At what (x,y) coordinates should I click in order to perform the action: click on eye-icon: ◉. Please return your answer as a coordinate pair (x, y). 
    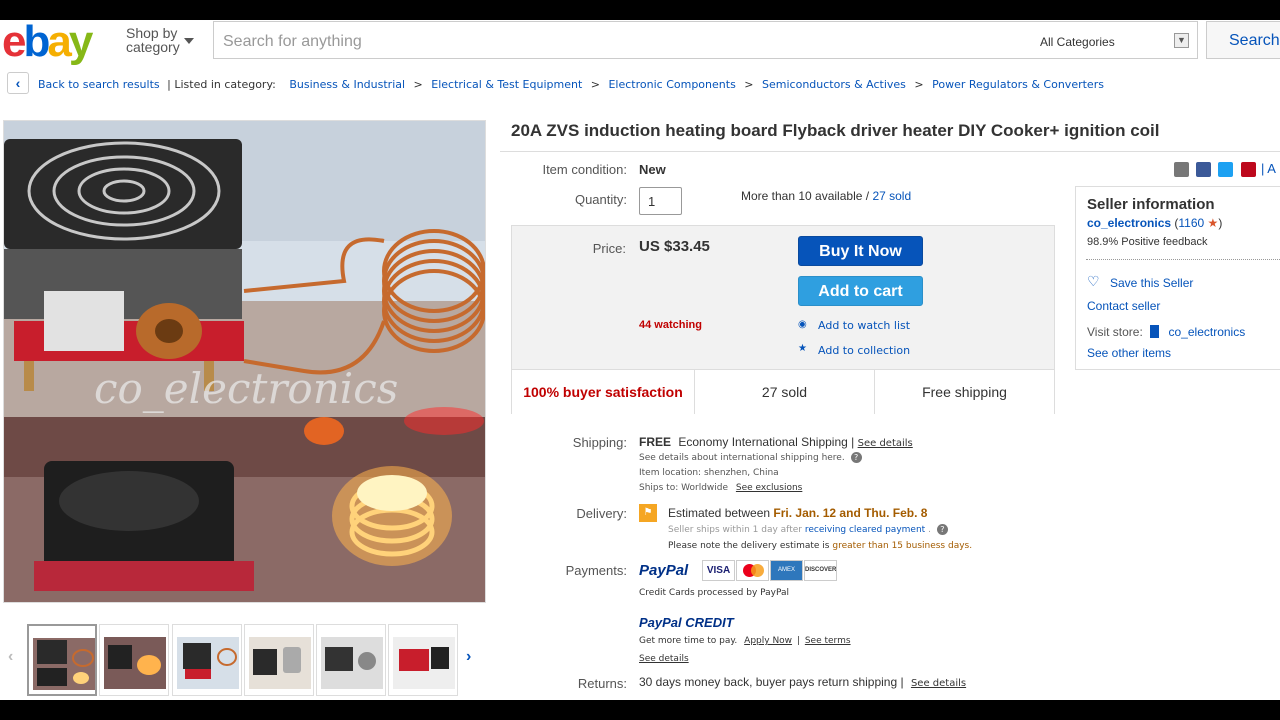
    Looking at the image, I should click on (802, 324).